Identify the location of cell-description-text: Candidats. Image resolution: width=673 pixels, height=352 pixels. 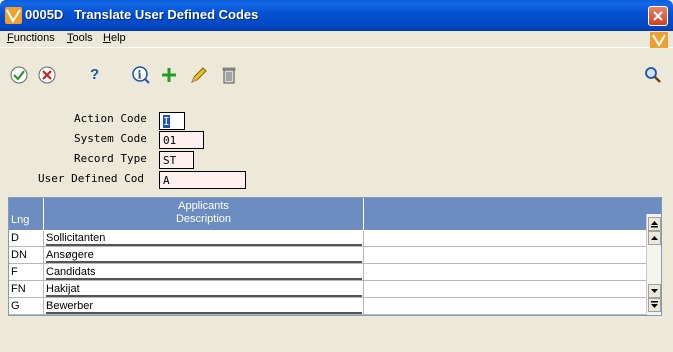
(71, 272).